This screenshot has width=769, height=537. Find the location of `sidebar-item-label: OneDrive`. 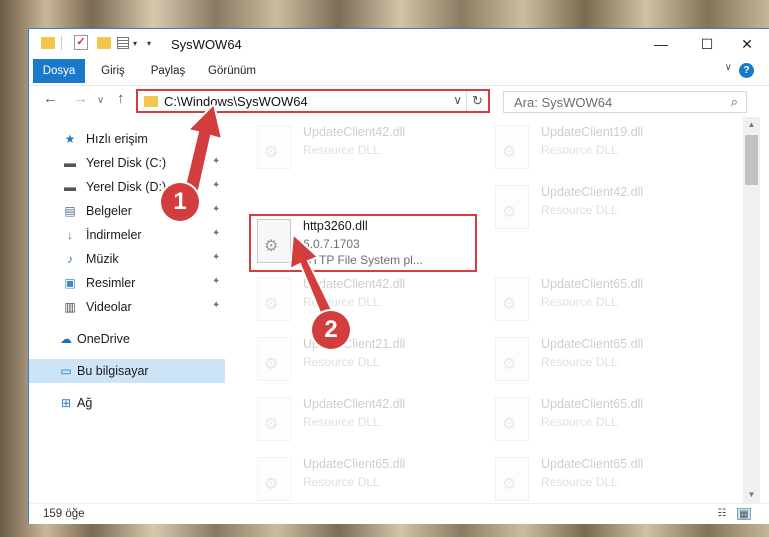

sidebar-item-label: OneDrive is located at coordinates (103, 339).